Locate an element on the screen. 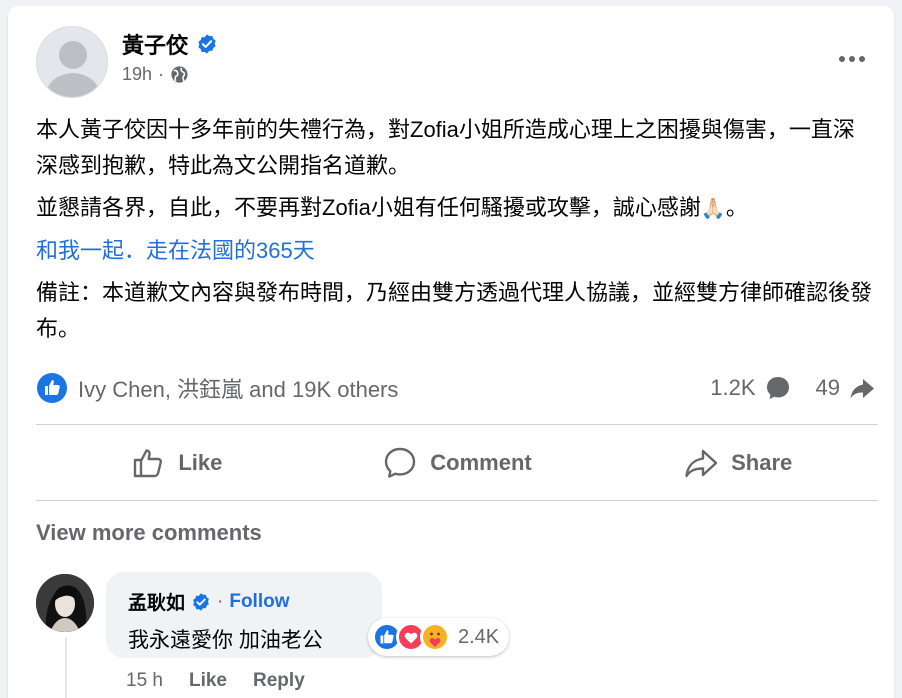 Image resolution: width=902 pixels, height=698 pixels. comment-text: 我永遠愛你 加油老公 is located at coordinates (225, 640).